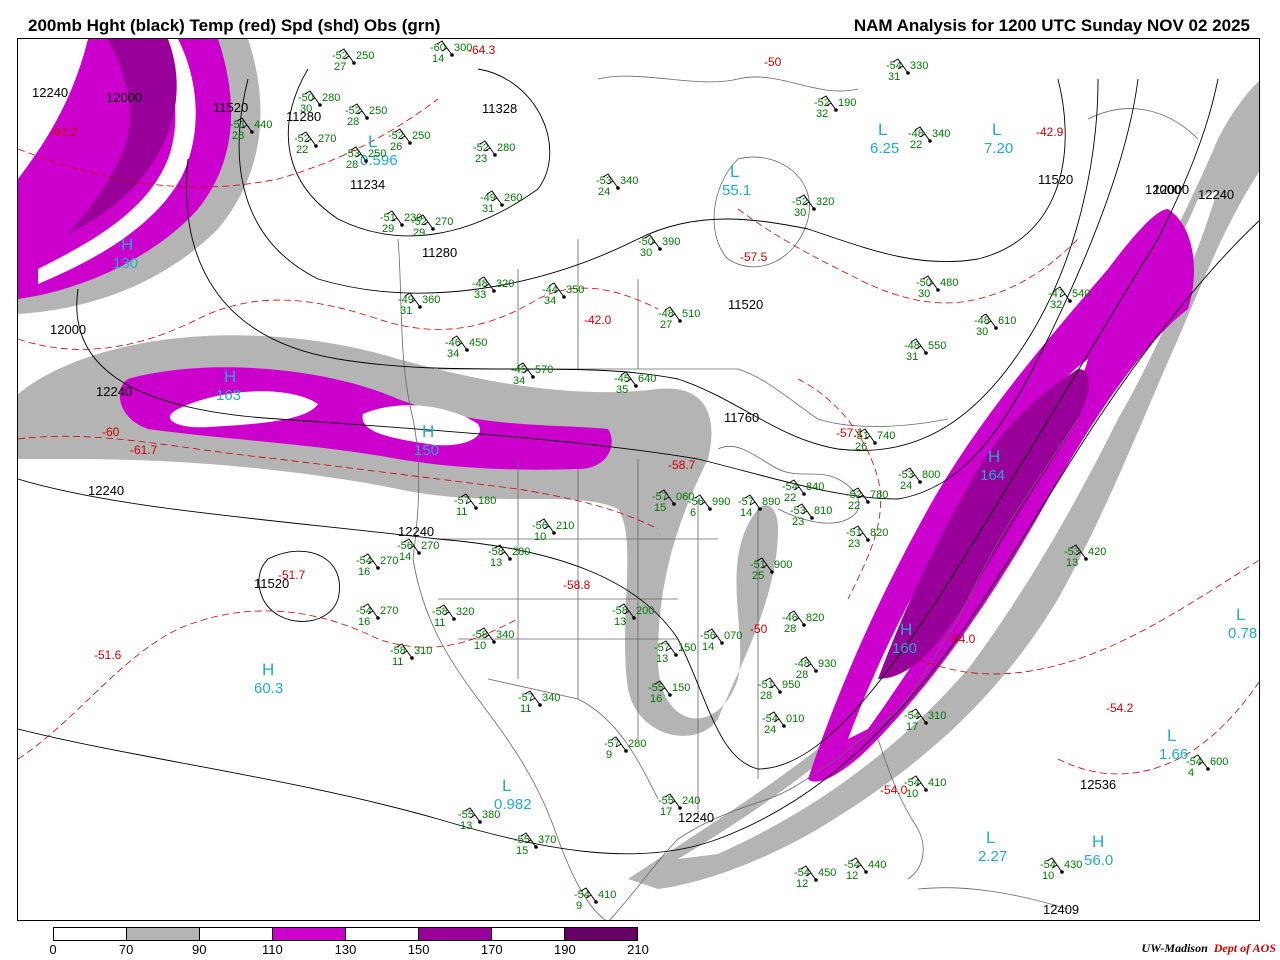  What do you see at coordinates (783, 565) in the screenshot?
I see `obs-height: 900` at bounding box center [783, 565].